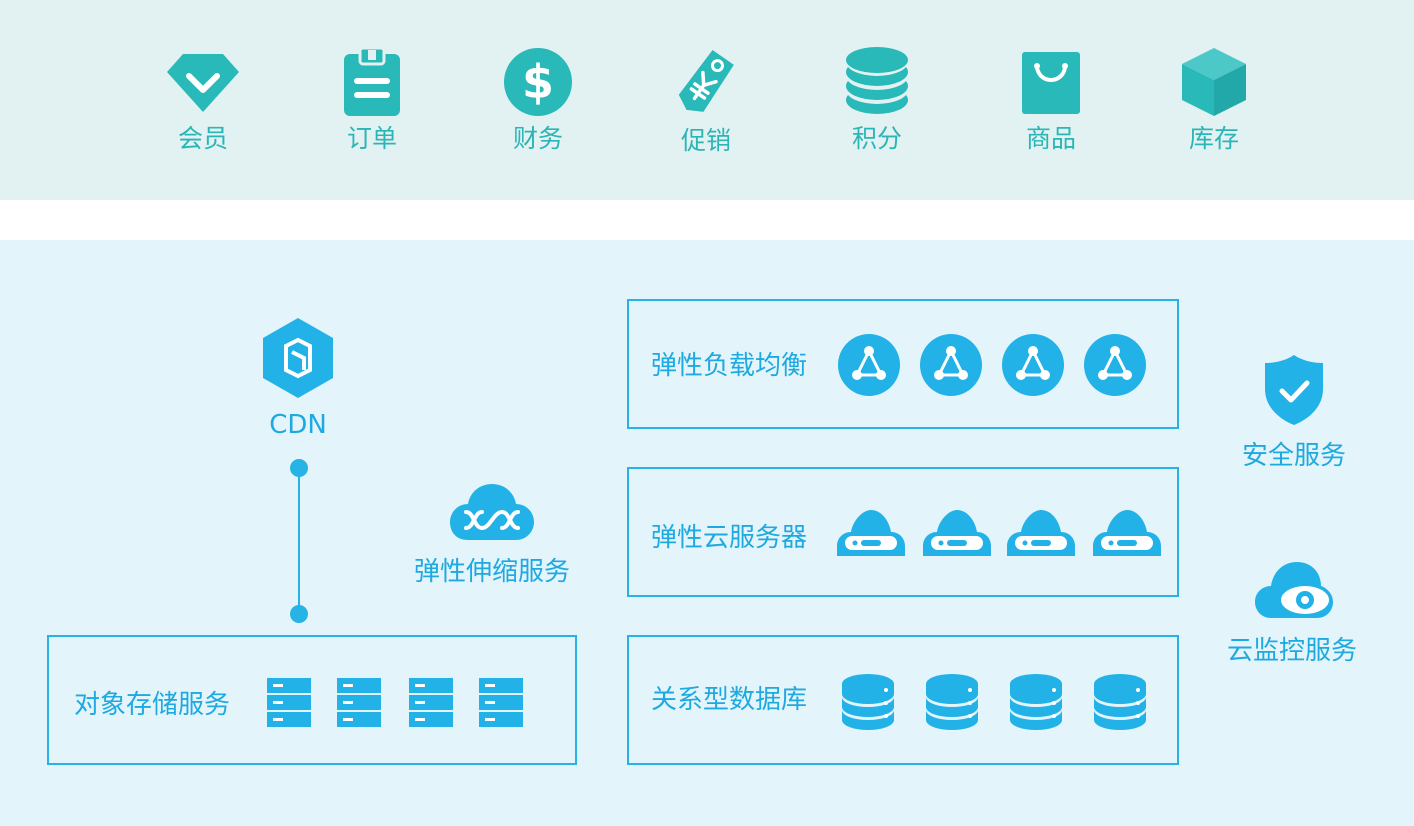 Image resolution: width=1414 pixels, height=826 pixels. I want to click on connector-dot-bottom, so click(299, 614).